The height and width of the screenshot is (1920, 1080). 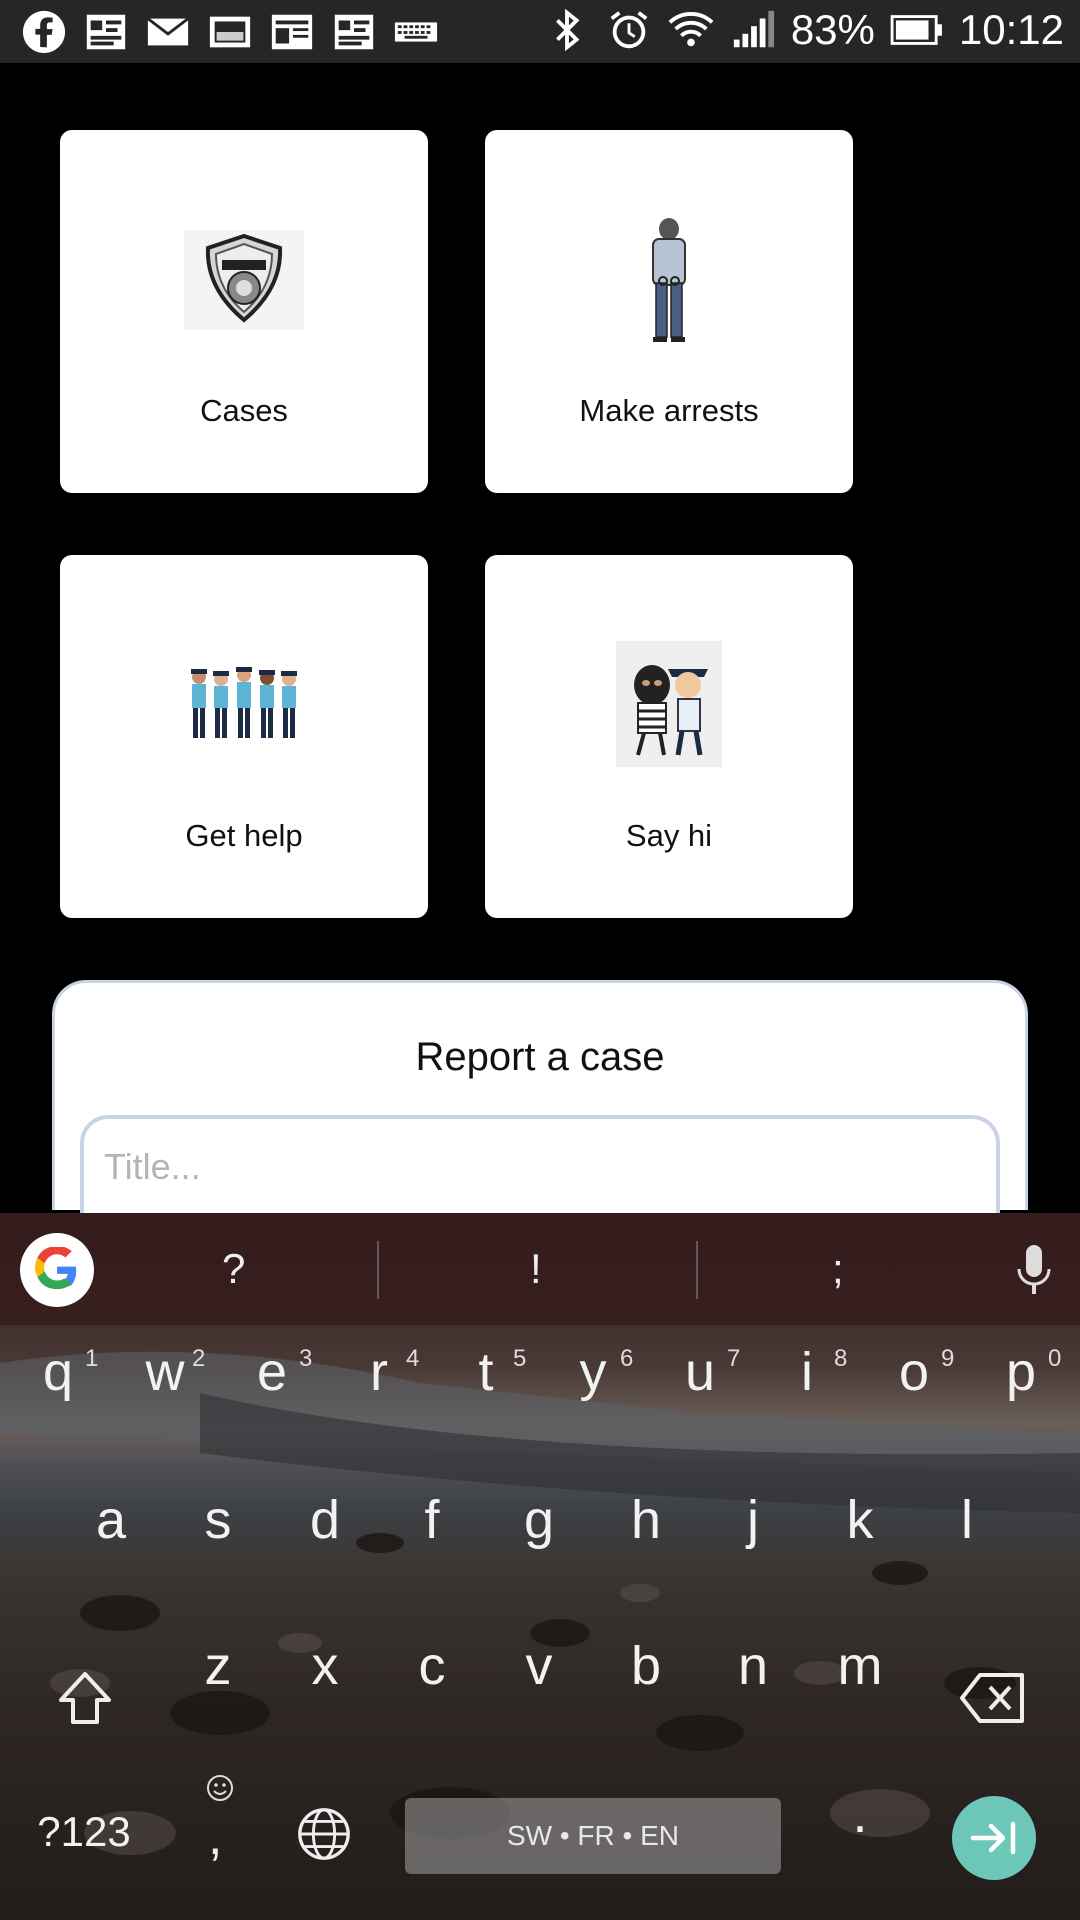 I want to click on handcuffed-man-icon, so click(x=669, y=280).